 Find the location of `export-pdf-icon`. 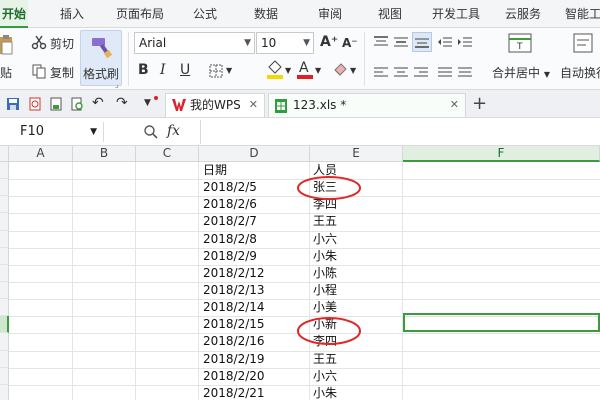

export-pdf-icon is located at coordinates (35, 104).